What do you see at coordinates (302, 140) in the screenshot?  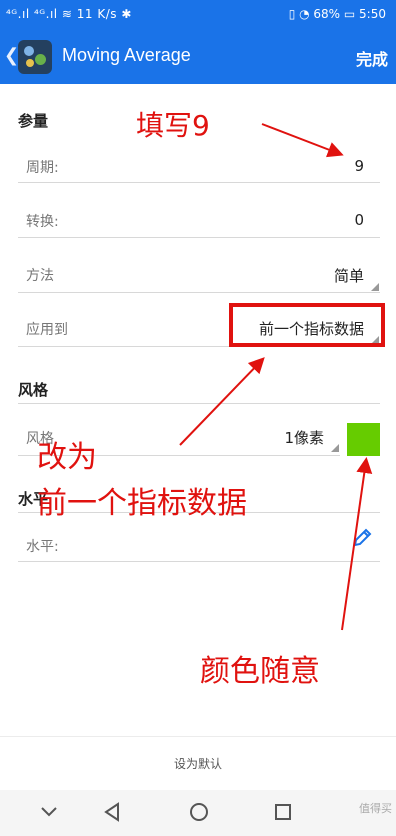 I see `arrow-to-period` at bounding box center [302, 140].